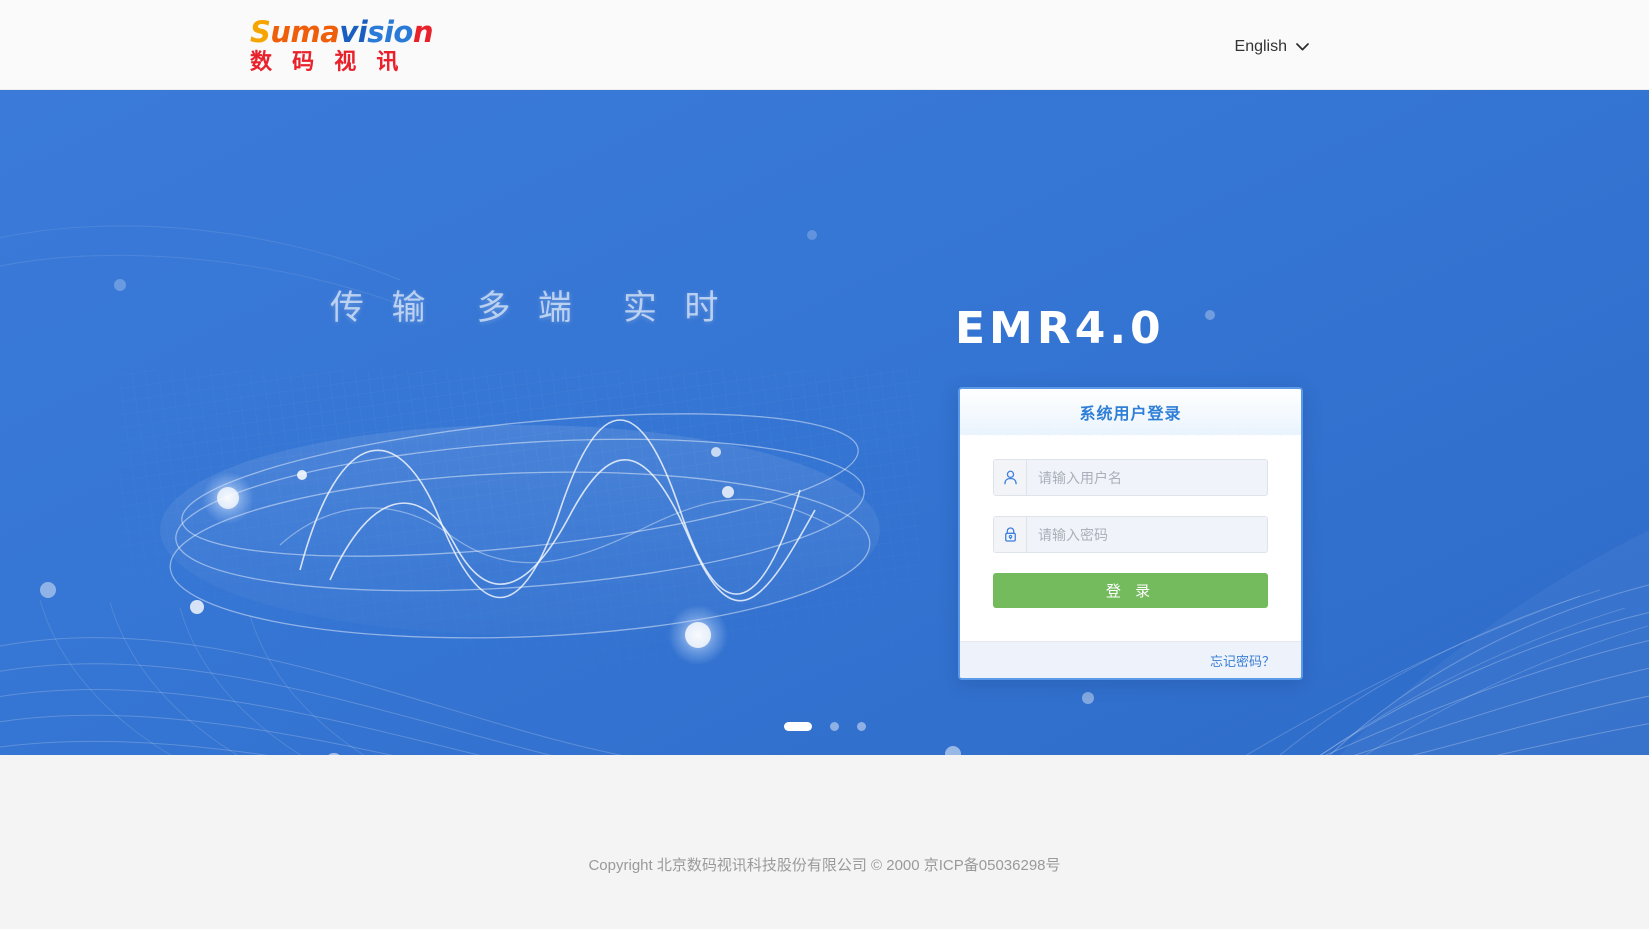 The image size is (1649, 929). I want to click on hero-tagline: 传 输多 端实 时, so click(528, 304).